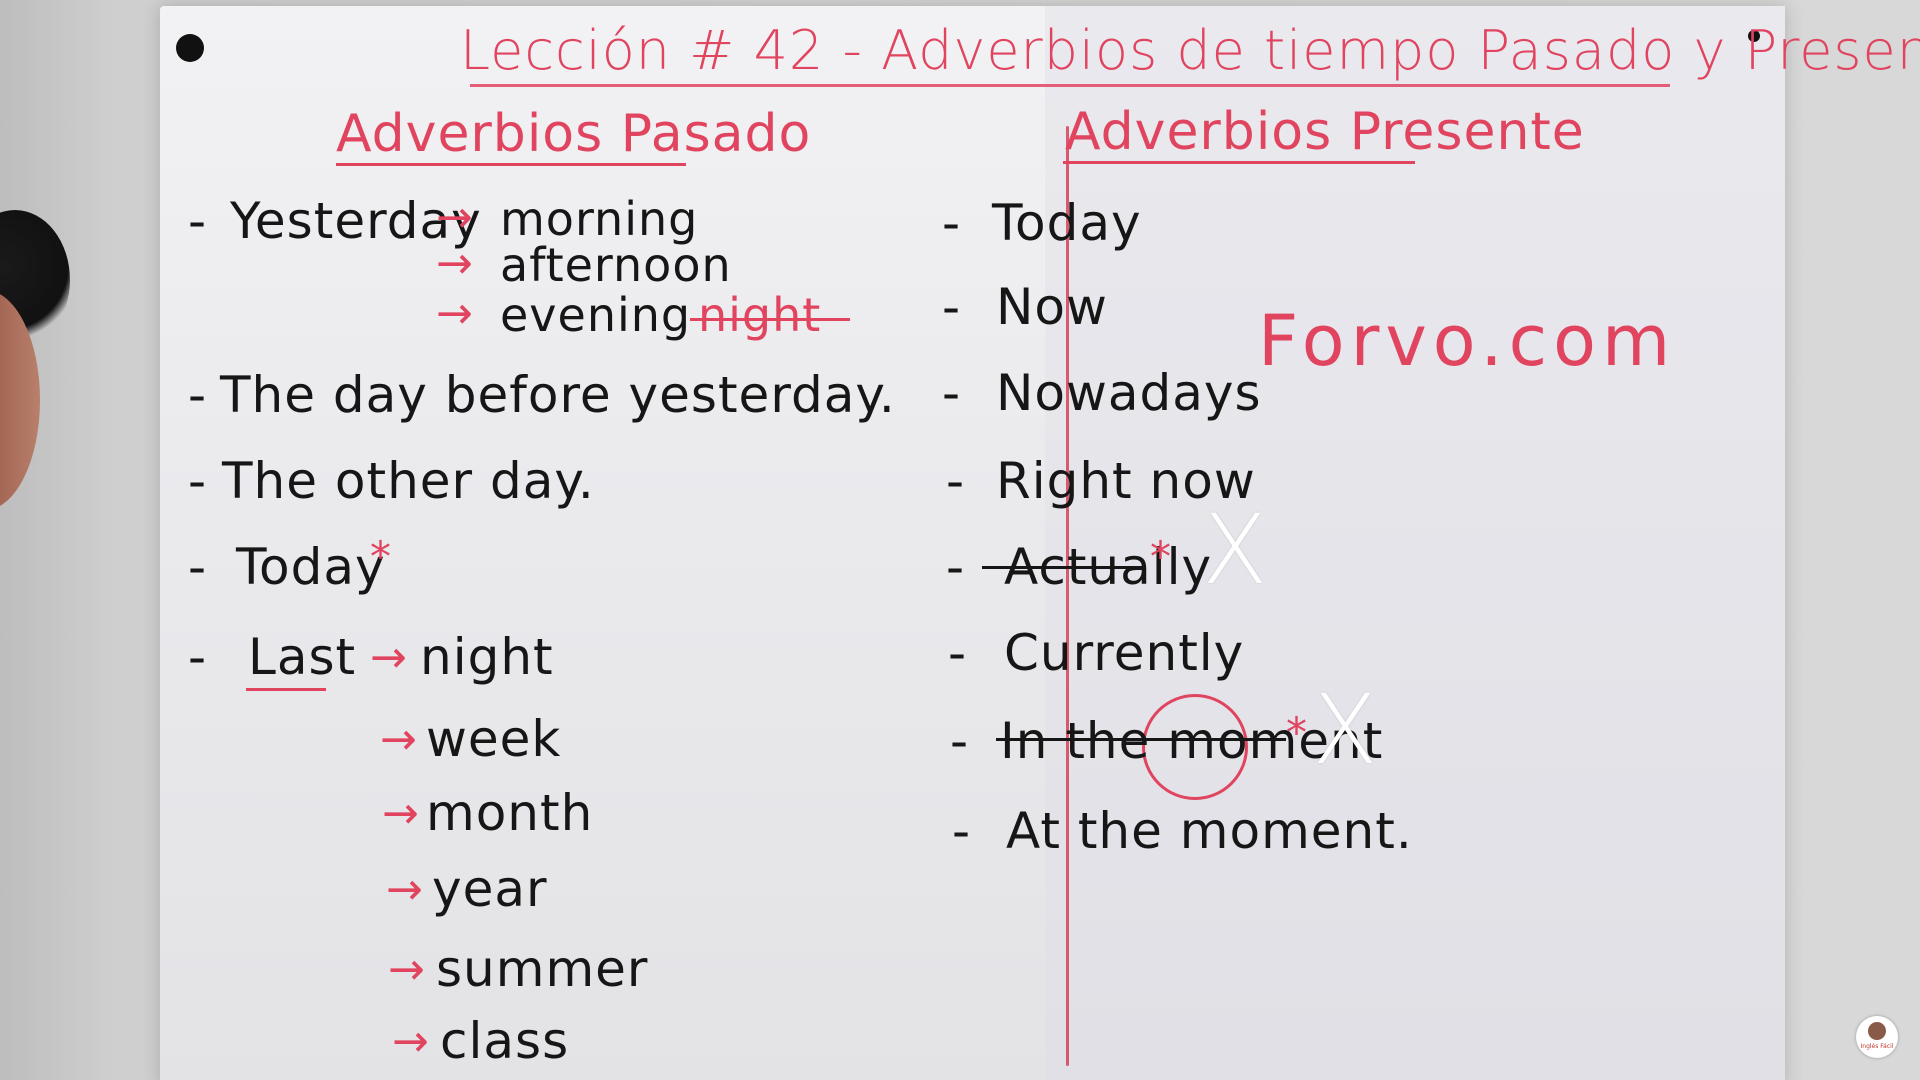  I want to click on heading-past-underline, so click(511, 164).